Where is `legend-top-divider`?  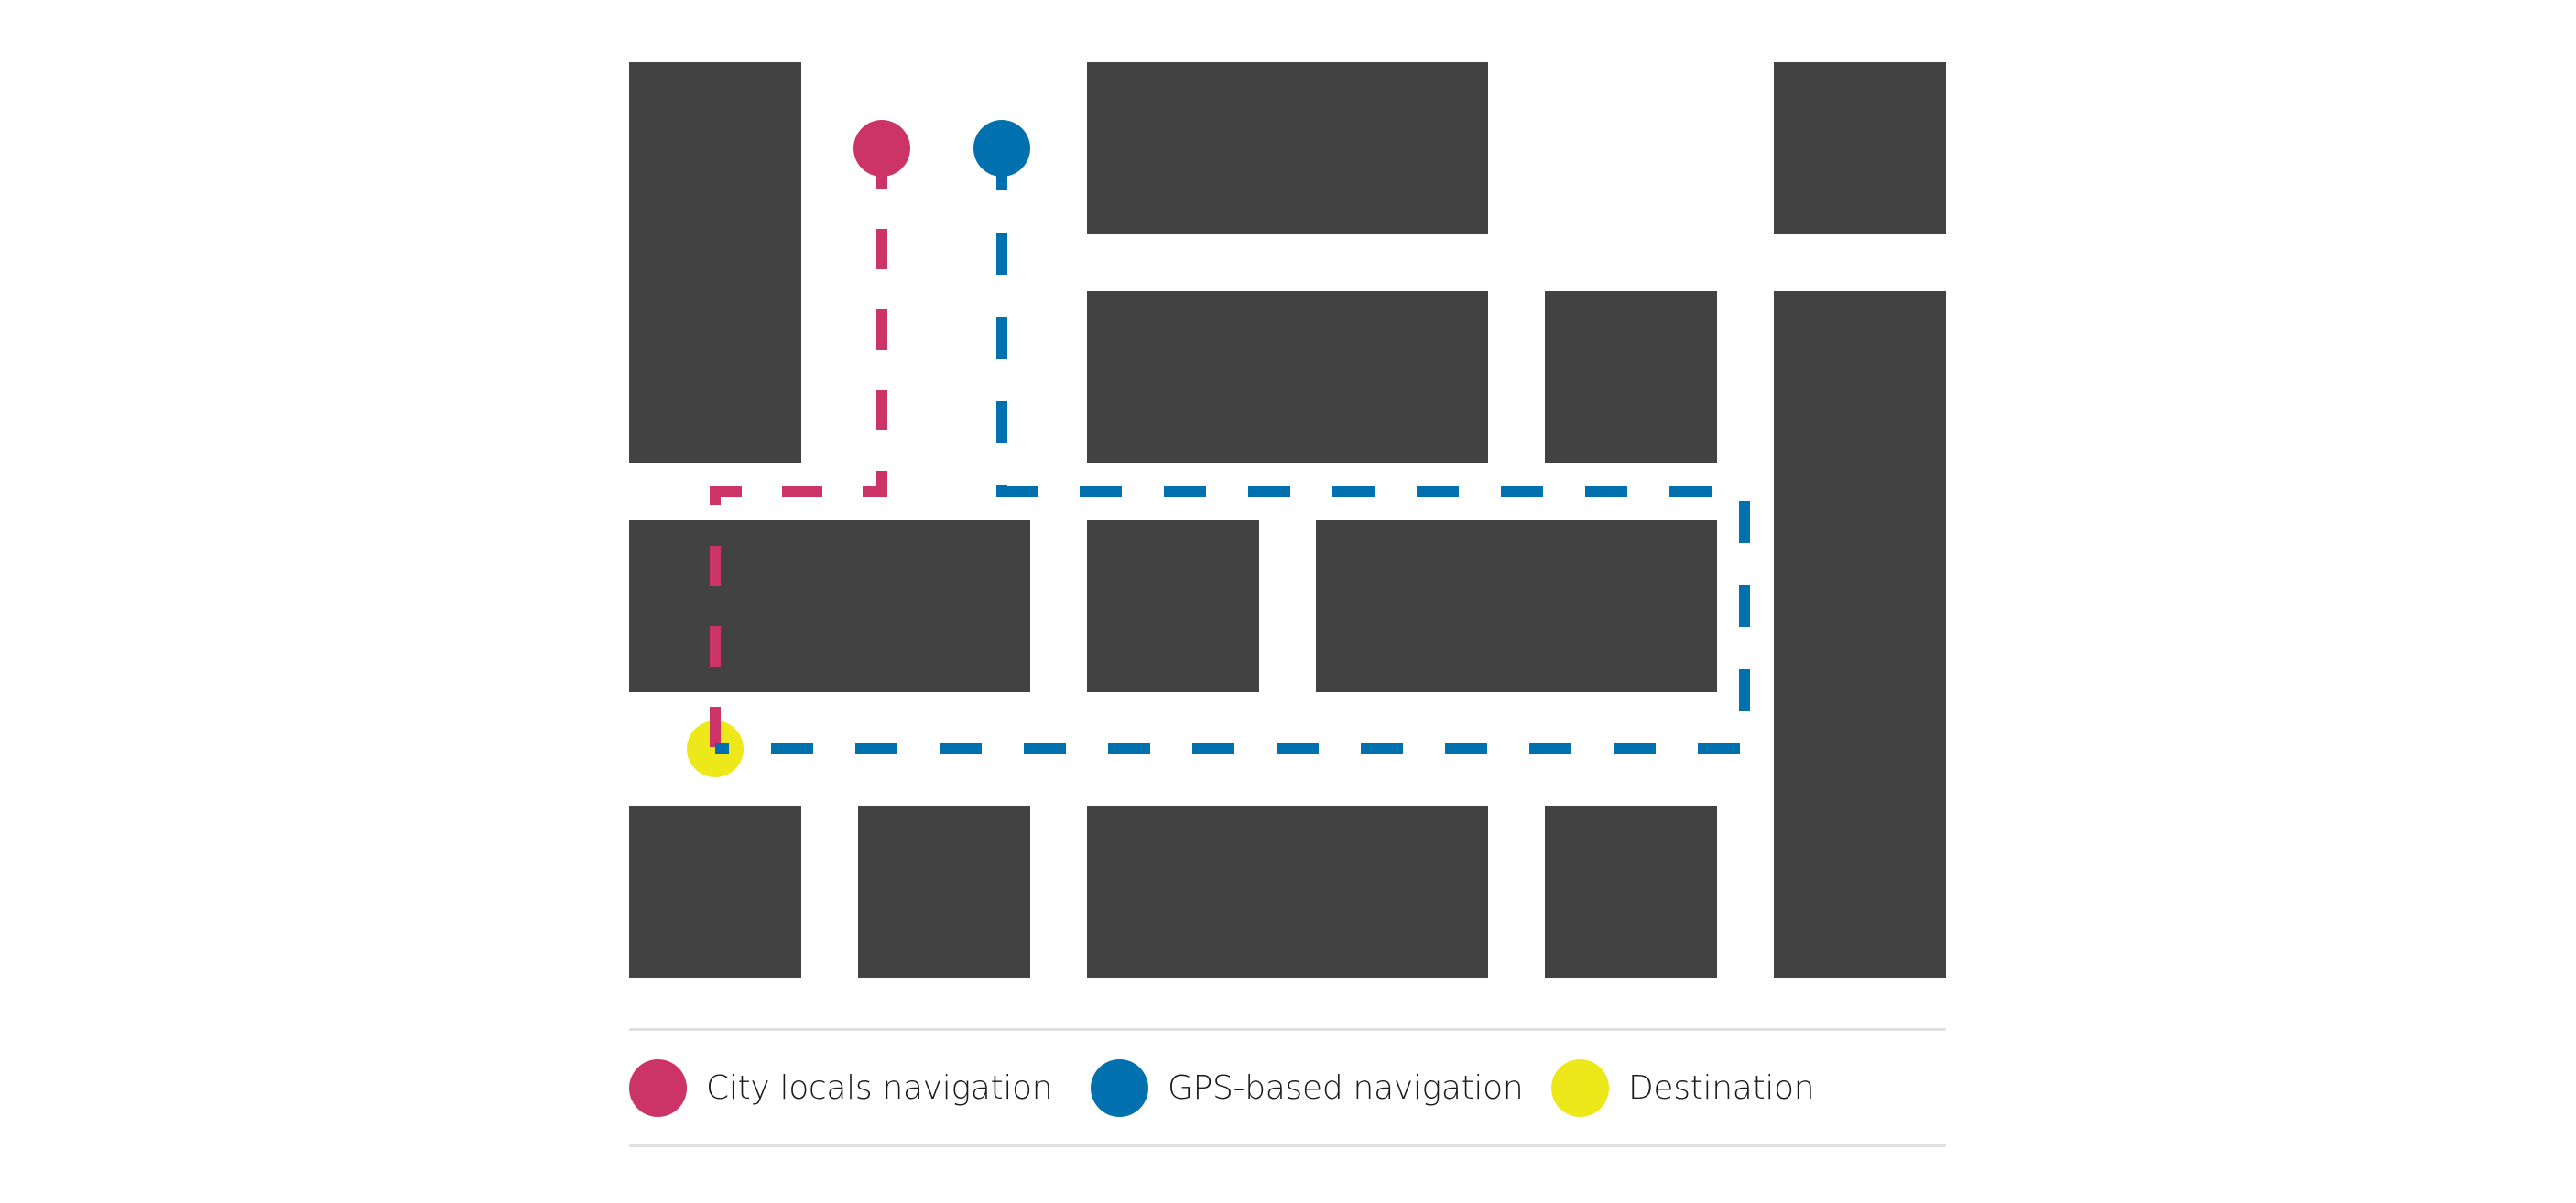
legend-top-divider is located at coordinates (1287, 1029).